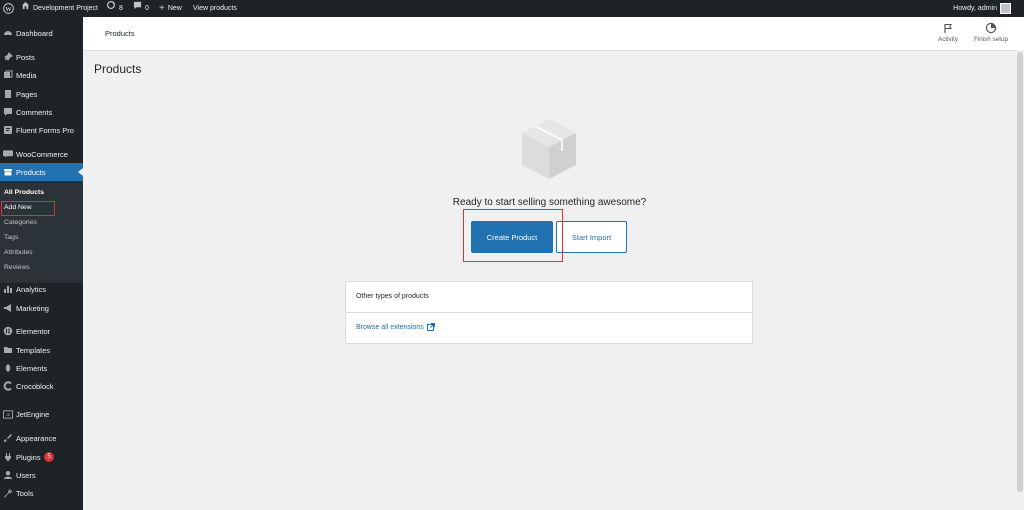 This screenshot has width=1024, height=510. What do you see at coordinates (41, 33) in the screenshot?
I see `menu-dashboard: Dashboard` at bounding box center [41, 33].